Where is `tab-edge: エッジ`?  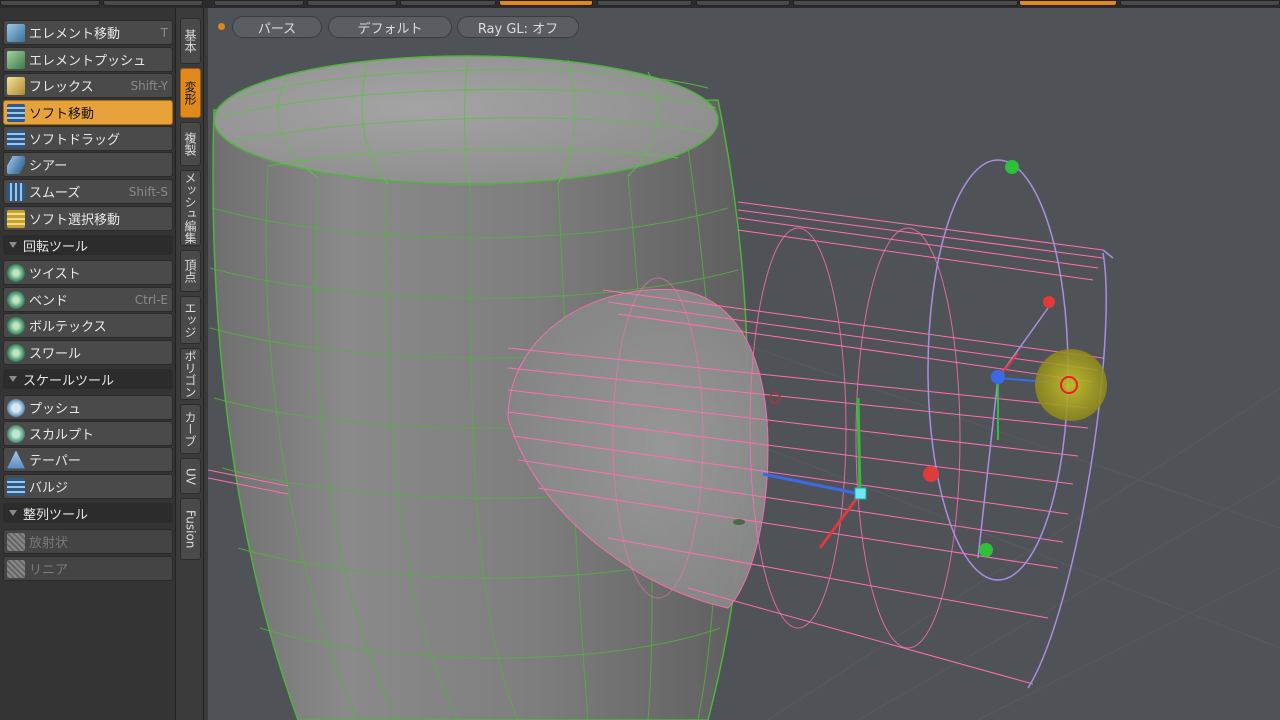
tab-edge: エッジ is located at coordinates (190, 320).